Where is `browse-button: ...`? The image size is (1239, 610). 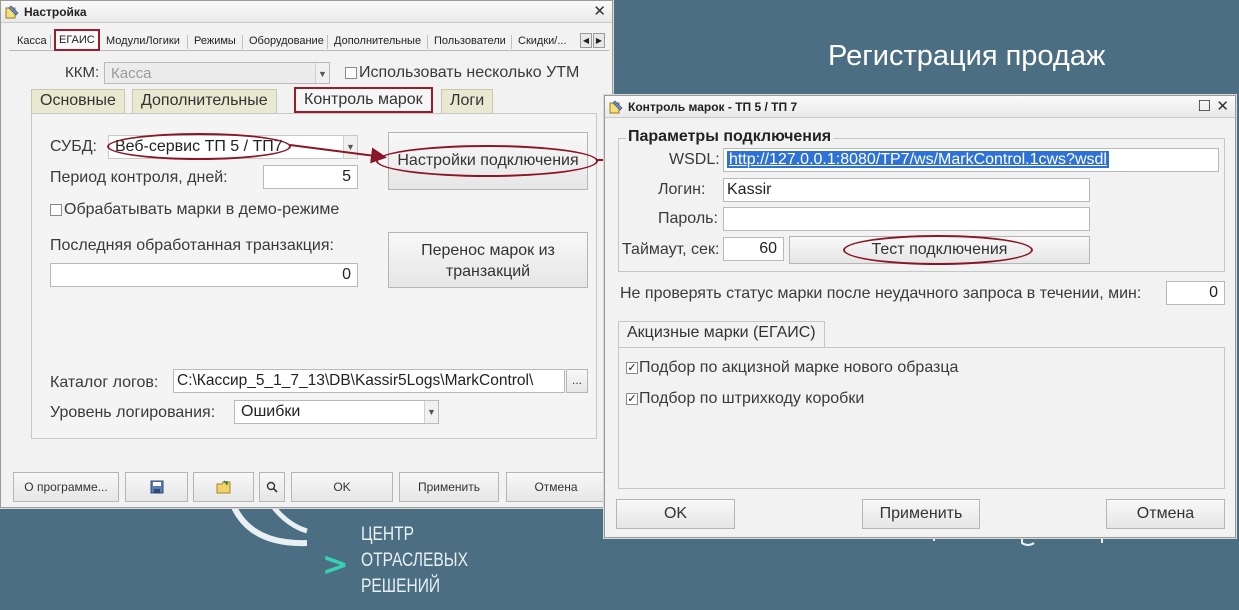 browse-button: ... is located at coordinates (577, 381).